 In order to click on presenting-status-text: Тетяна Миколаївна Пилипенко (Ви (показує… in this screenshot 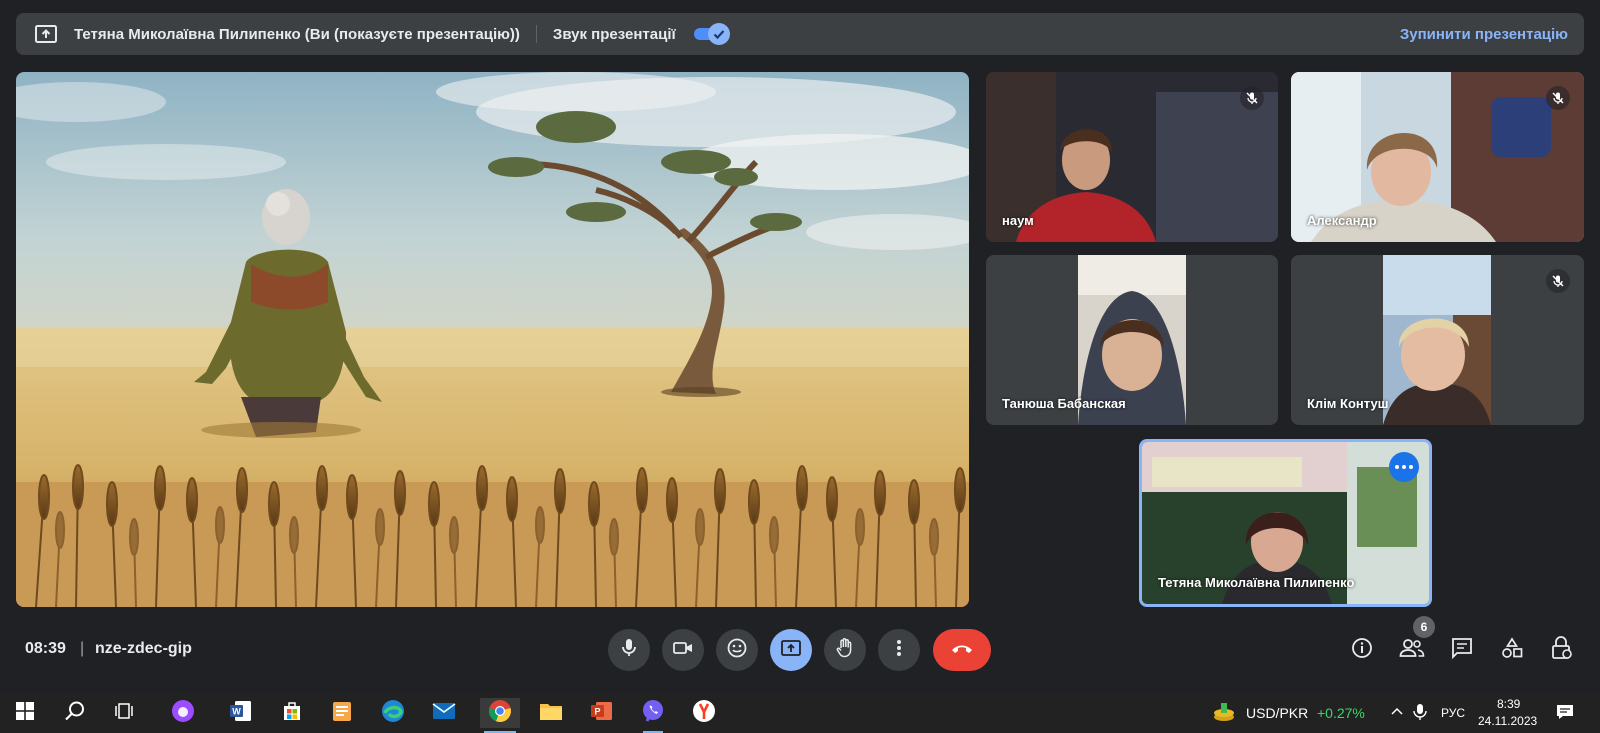, I will do `click(297, 34)`.